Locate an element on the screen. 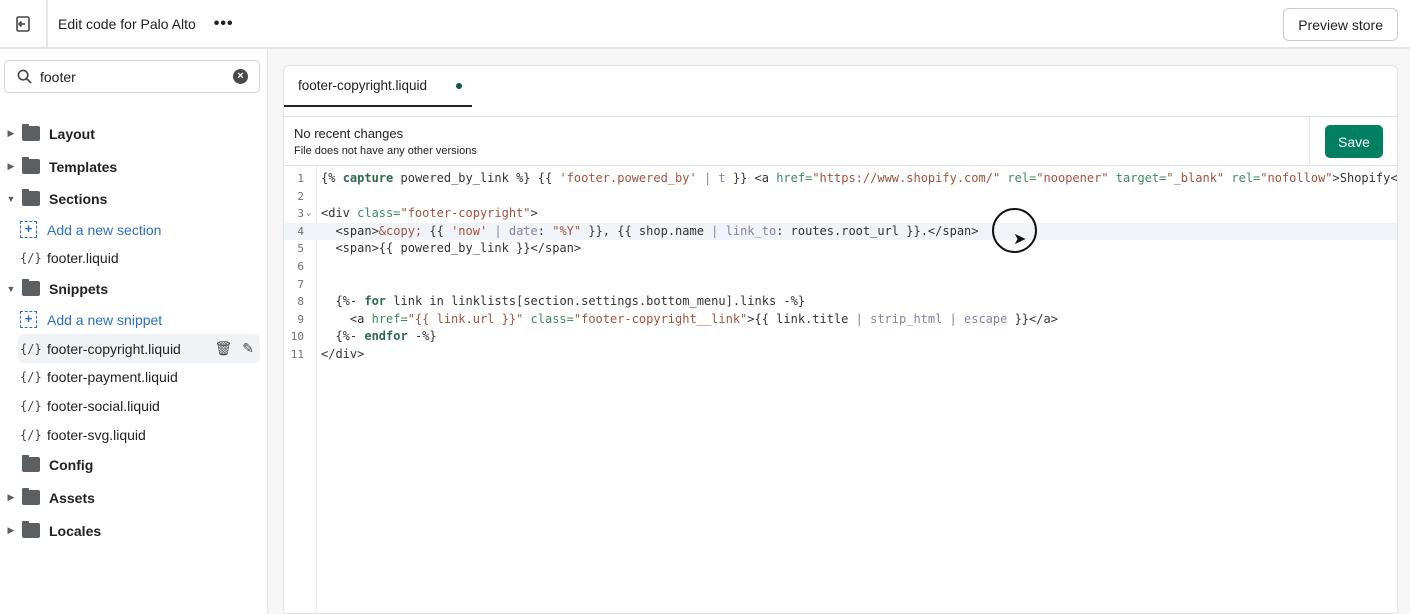 This screenshot has height=614, width=1410. code-token: href= is located at coordinates (794, 178).